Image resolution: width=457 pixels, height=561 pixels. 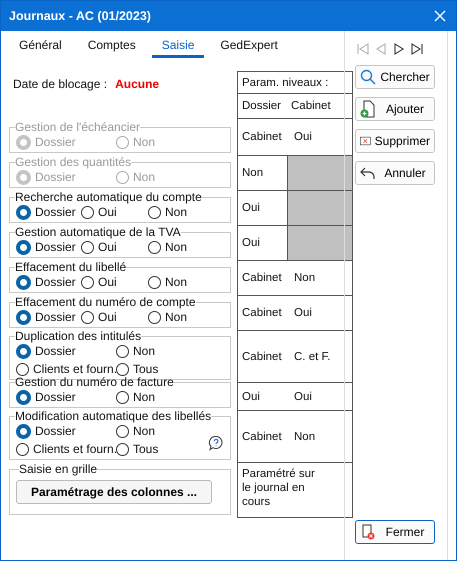 I want to click on tab: Saisie, so click(x=178, y=47).